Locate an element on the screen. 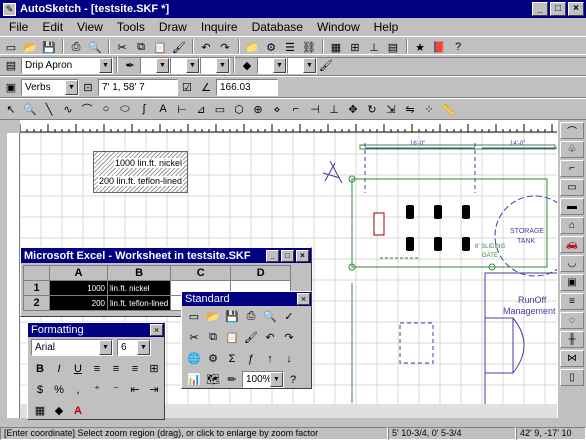 This screenshot has width=586, height=440. col-header-b: B is located at coordinates (139, 273).